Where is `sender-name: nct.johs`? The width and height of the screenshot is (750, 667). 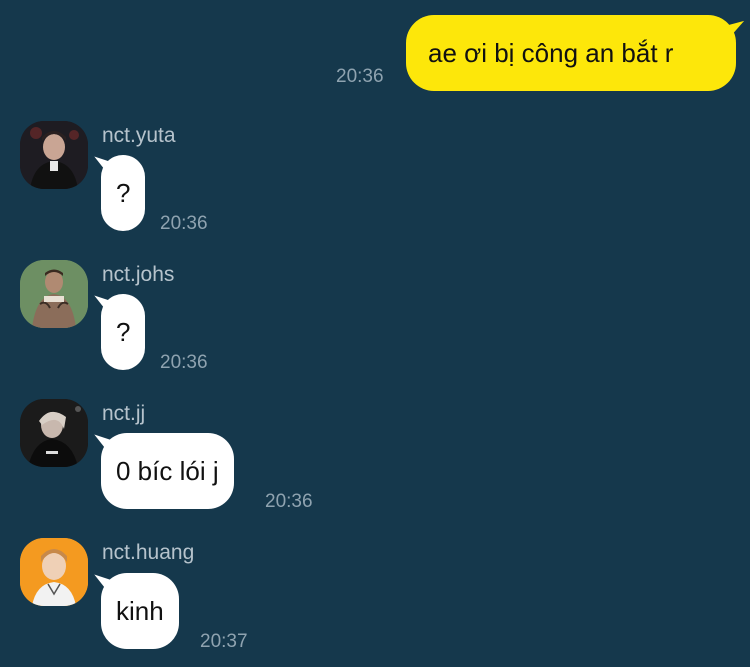 sender-name: nct.johs is located at coordinates (138, 274).